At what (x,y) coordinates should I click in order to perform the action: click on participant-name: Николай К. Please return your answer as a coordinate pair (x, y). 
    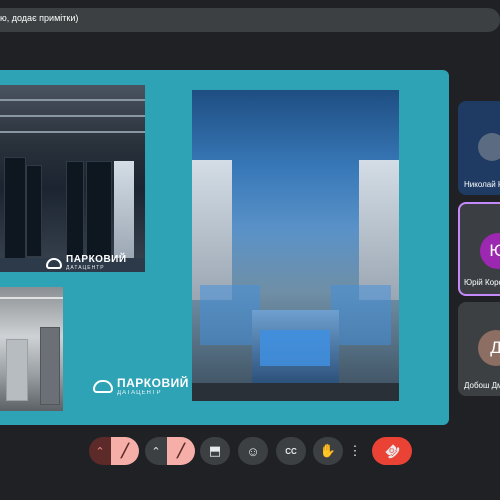
    Looking at the image, I should click on (482, 184).